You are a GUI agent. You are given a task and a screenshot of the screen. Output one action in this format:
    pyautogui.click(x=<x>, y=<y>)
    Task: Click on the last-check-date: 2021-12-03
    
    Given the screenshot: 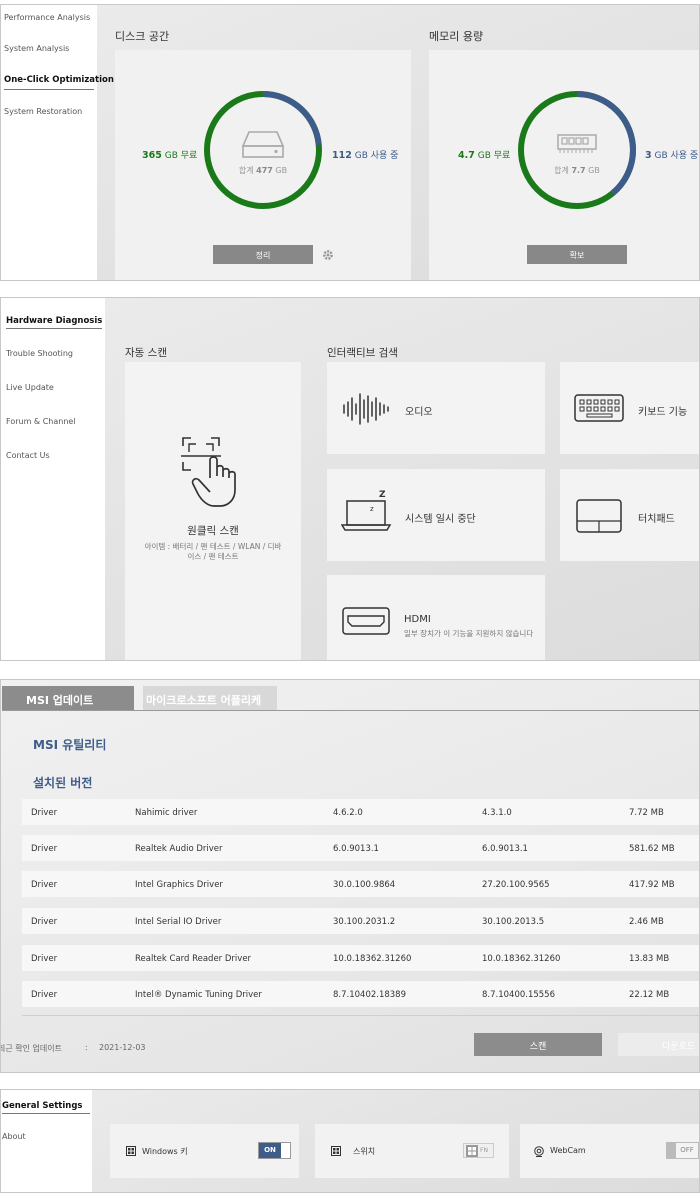 What is the action you would take?
    pyautogui.click(x=122, y=1047)
    